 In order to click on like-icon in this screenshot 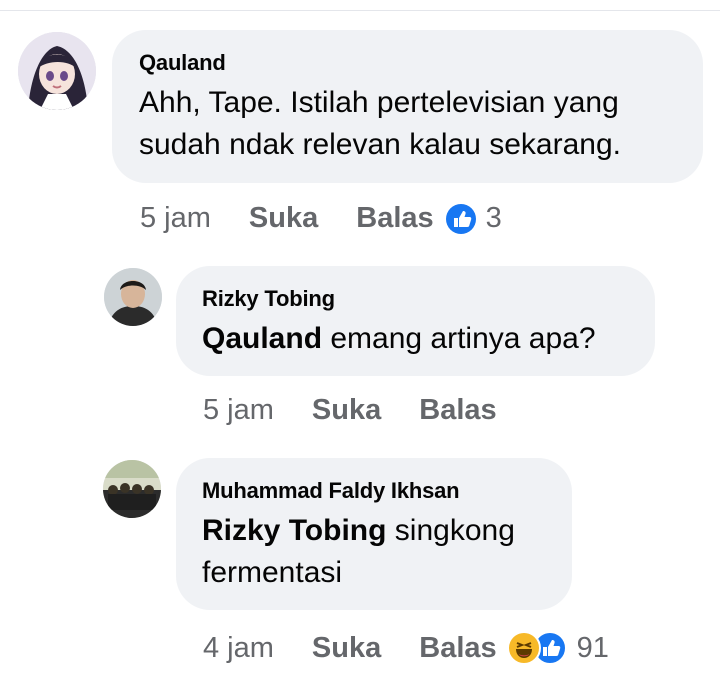, I will do `click(460, 218)`.